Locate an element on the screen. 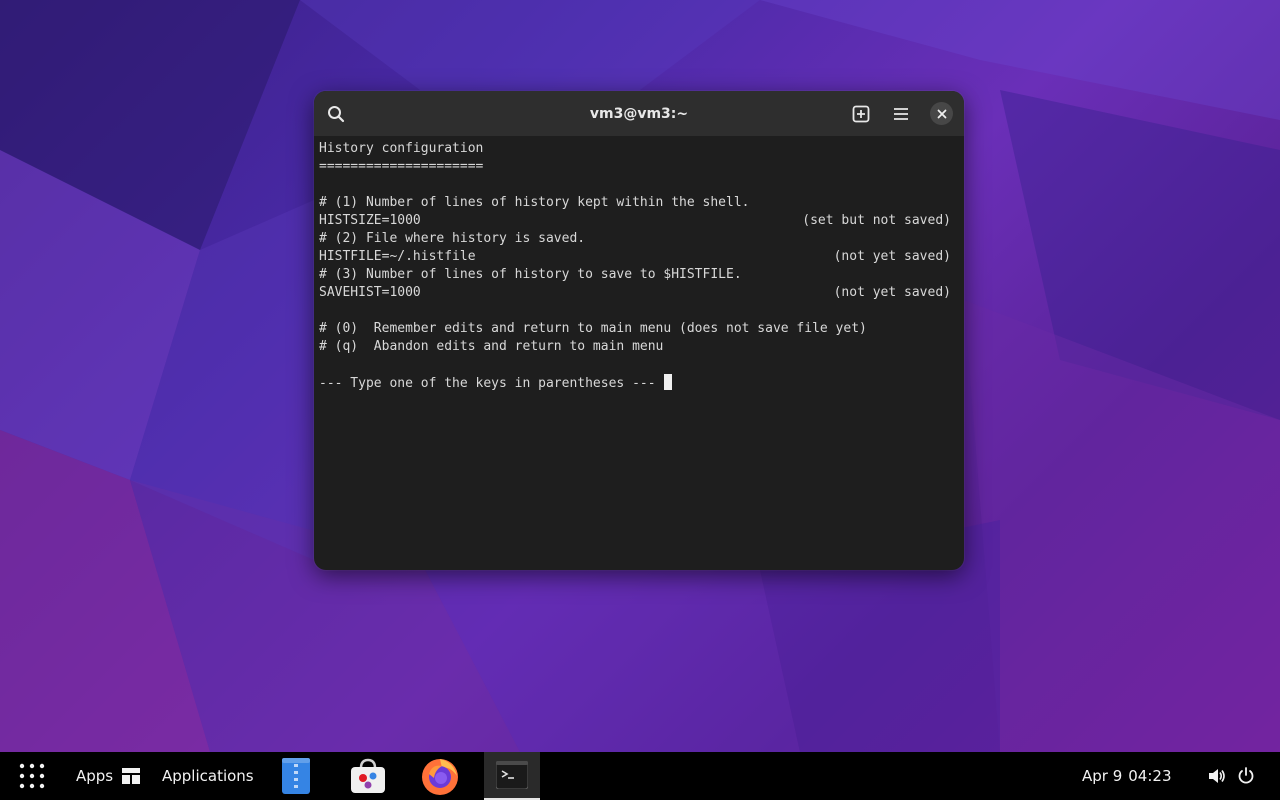  firefox-icon is located at coordinates (440, 777).